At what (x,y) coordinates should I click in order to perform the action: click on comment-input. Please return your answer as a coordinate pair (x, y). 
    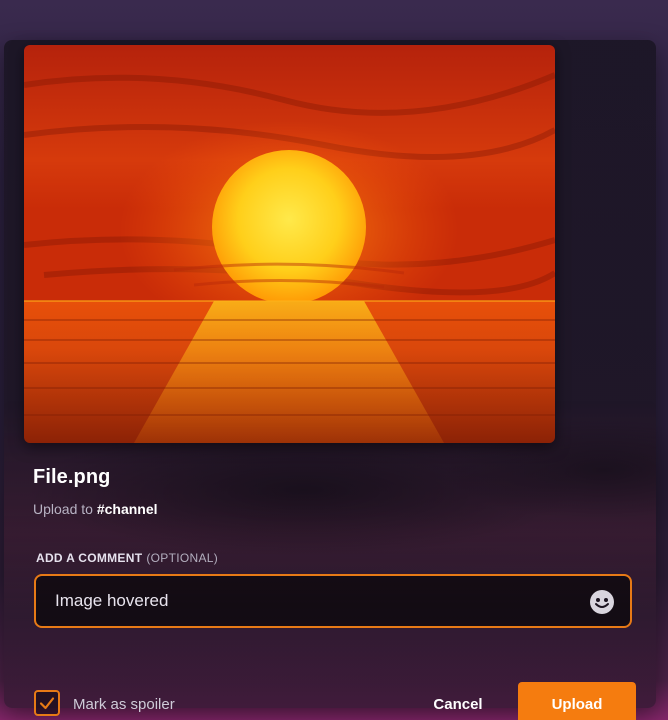
    Looking at the image, I should click on (320, 601).